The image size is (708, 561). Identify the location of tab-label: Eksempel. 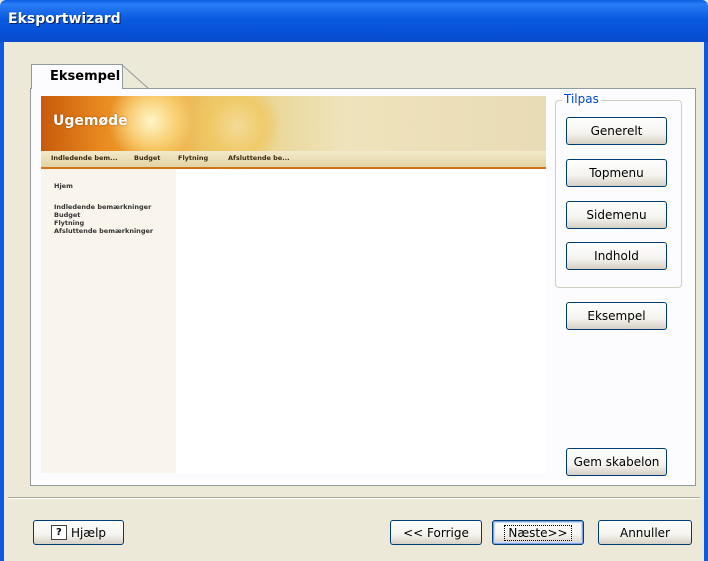
(85, 76).